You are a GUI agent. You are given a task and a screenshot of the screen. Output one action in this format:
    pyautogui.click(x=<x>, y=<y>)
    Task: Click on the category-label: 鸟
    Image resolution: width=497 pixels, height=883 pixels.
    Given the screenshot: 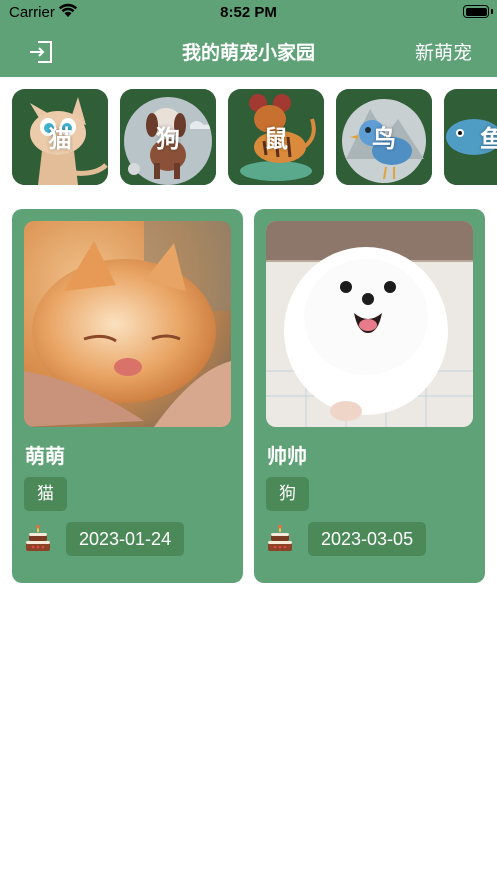 What is the action you would take?
    pyautogui.click(x=384, y=139)
    